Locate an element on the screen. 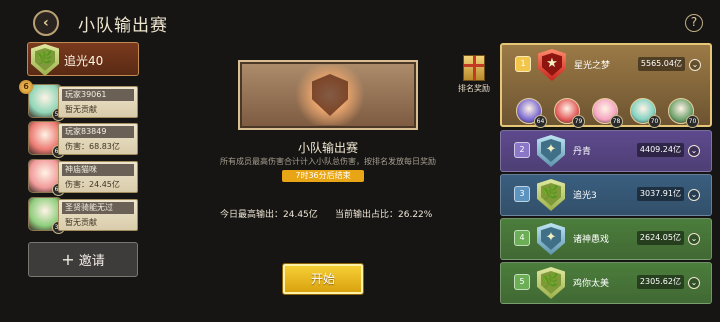  back-button: ‹ is located at coordinates (46, 23).